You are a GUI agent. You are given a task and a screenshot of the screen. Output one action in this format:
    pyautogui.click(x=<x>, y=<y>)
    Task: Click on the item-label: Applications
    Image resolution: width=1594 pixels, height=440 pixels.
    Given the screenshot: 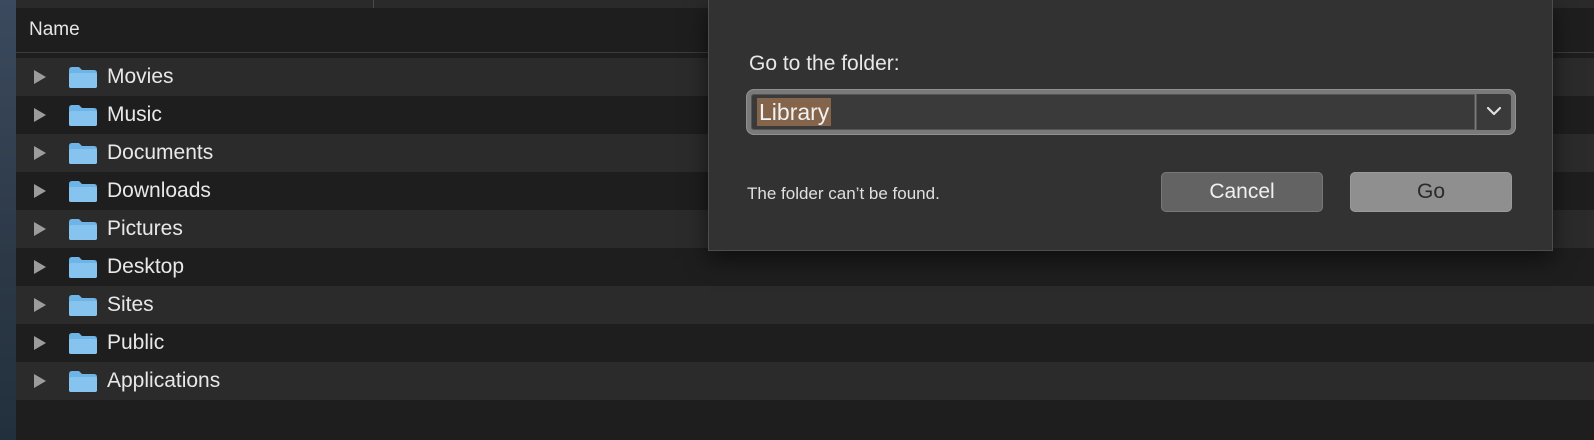 What is the action you would take?
    pyautogui.click(x=164, y=380)
    